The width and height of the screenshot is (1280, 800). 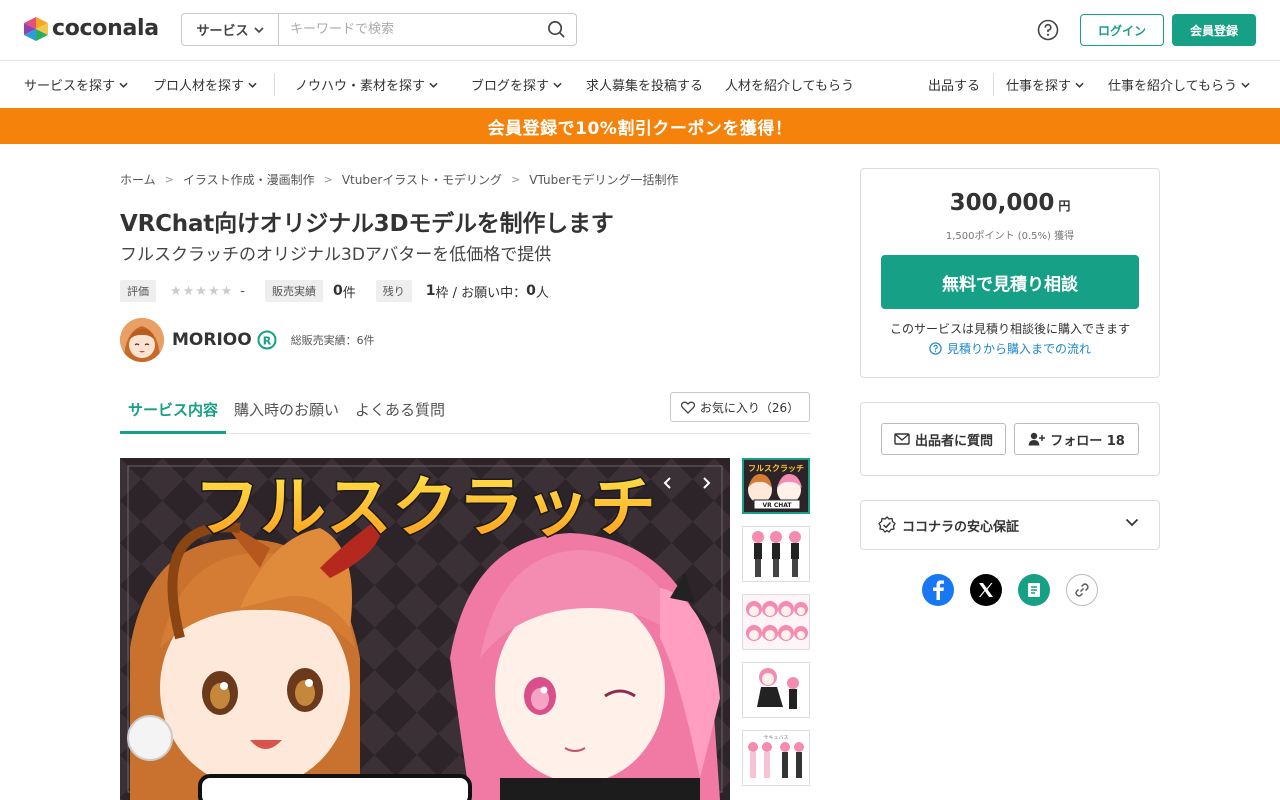 I want to click on mail-icon, so click(x=902, y=439).